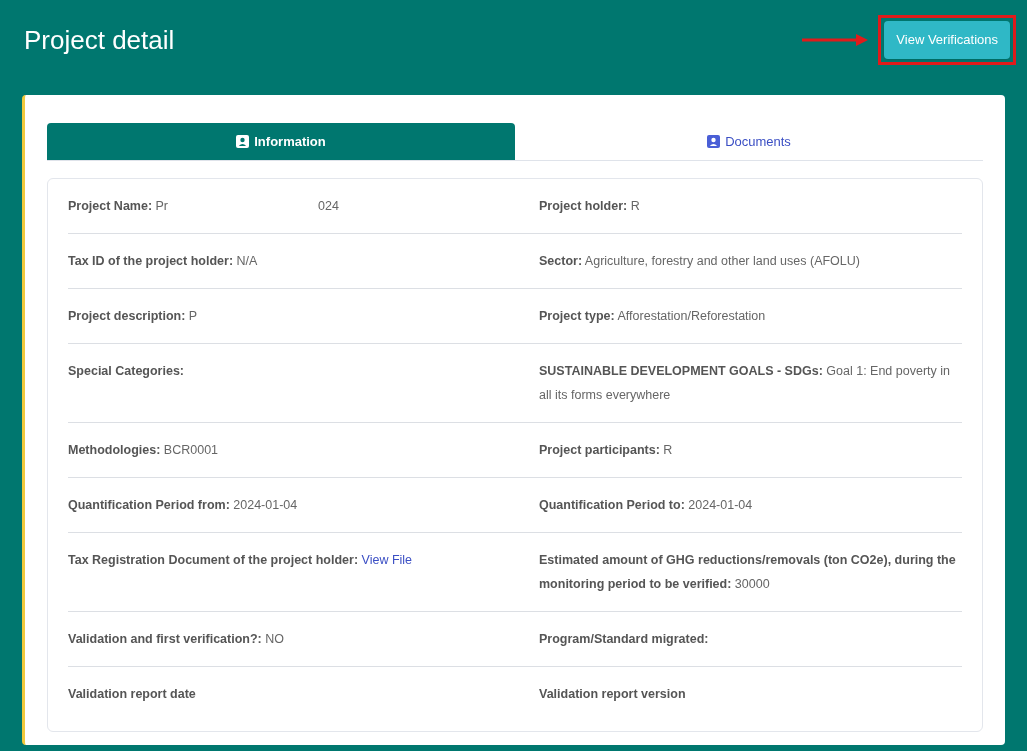  What do you see at coordinates (750, 316) in the screenshot?
I see `detail-field: Project type: Afforestation/Reforestation` at bounding box center [750, 316].